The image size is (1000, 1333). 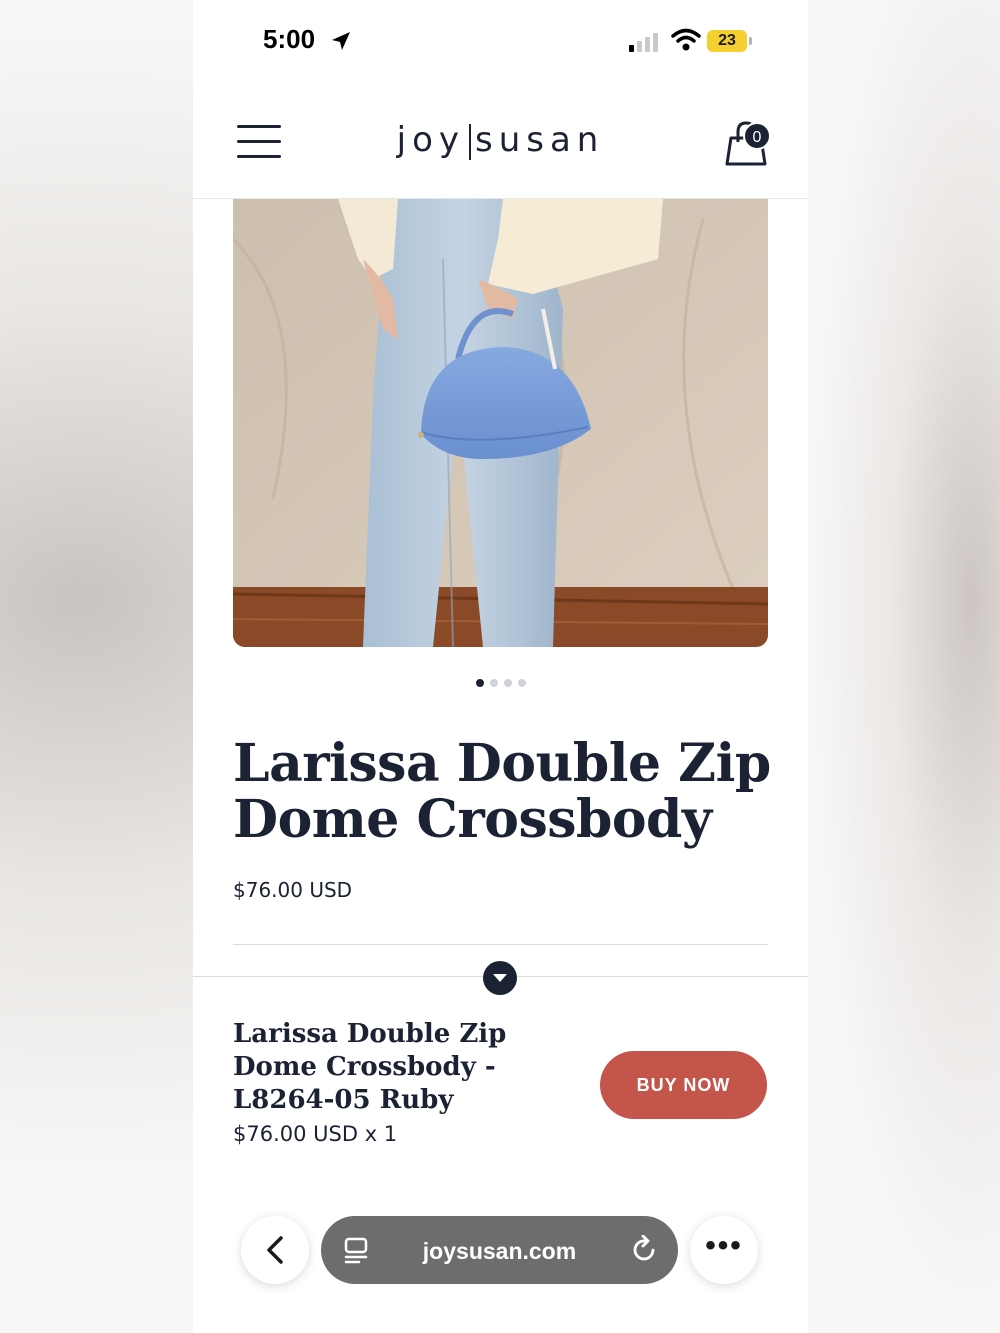 I want to click on url-text: joysusan.com, so click(x=499, y=1251).